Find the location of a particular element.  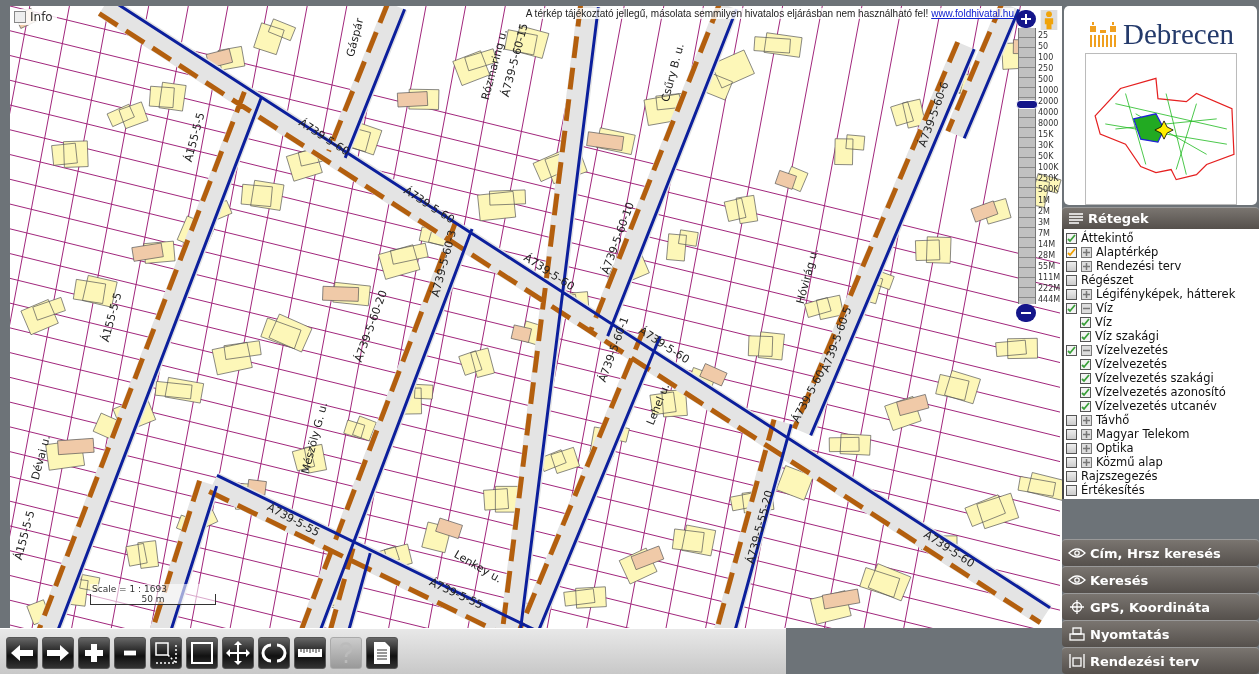

printer-icon is located at coordinates (1077, 634).